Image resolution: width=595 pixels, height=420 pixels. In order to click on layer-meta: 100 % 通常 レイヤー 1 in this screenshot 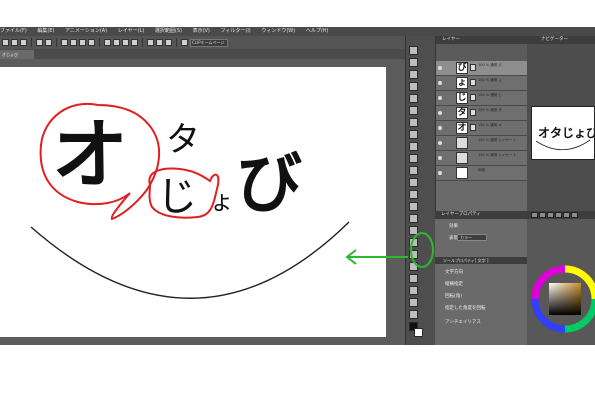, I will do `click(497, 155)`.